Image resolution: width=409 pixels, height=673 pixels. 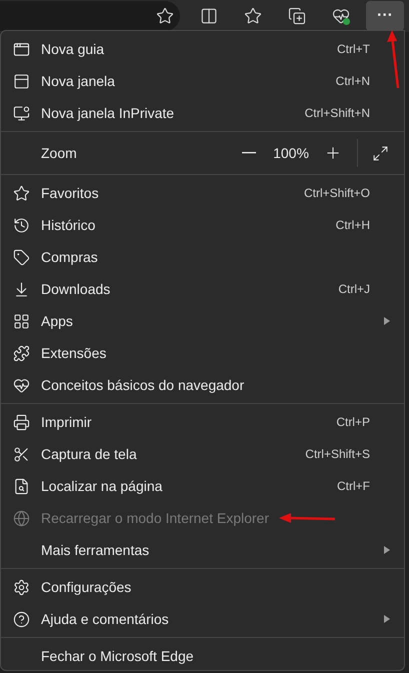 I want to click on history-icon, so click(x=21, y=225).